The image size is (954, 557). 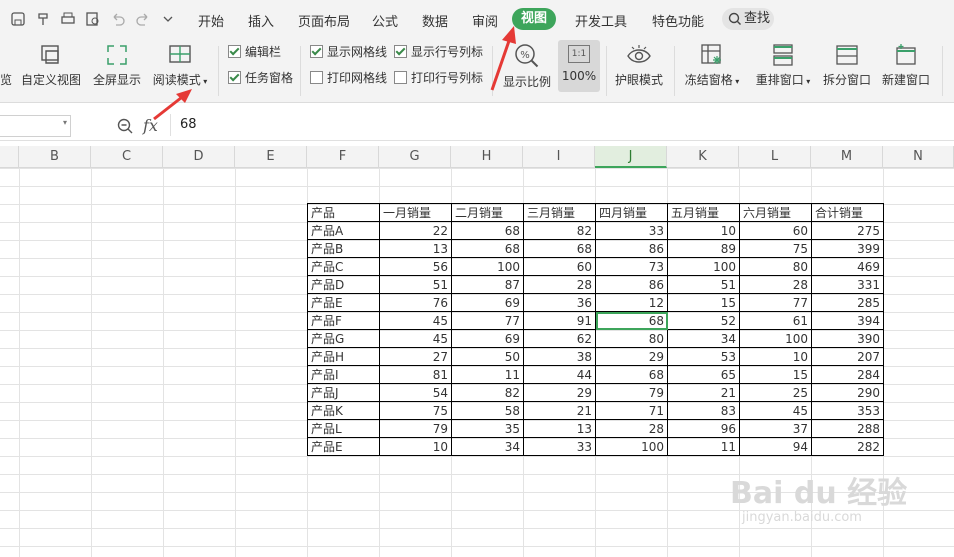 I want to click on table-cell: 71, so click(x=631, y=410).